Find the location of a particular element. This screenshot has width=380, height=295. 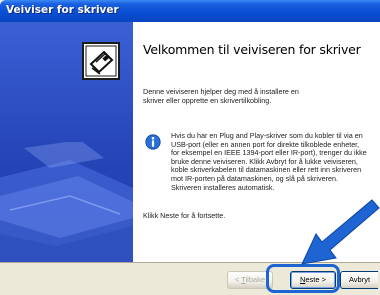

cancel-button: Avbryt is located at coordinates (359, 280).